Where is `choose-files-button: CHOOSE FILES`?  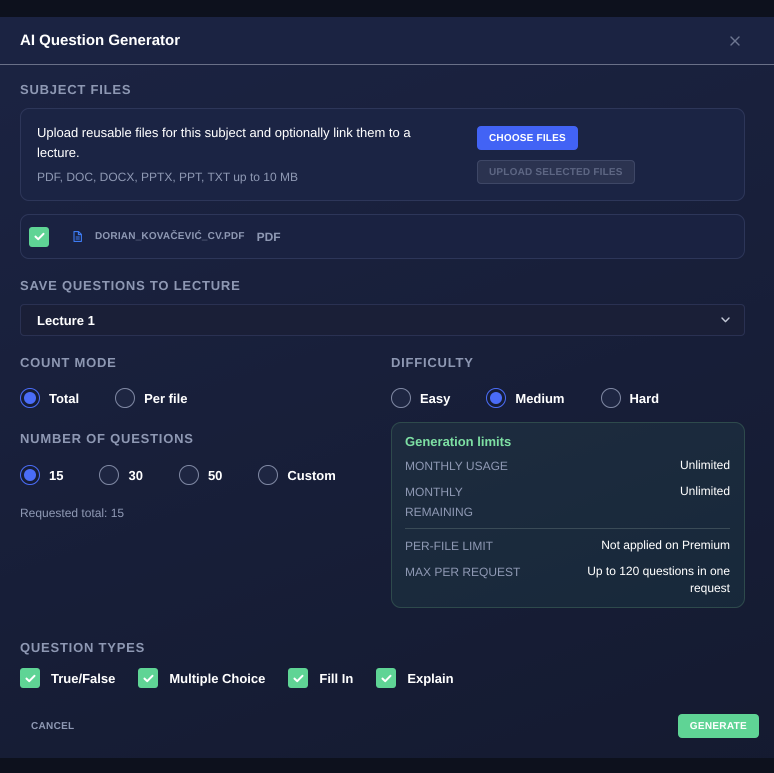
choose-files-button: CHOOSE FILES is located at coordinates (527, 138).